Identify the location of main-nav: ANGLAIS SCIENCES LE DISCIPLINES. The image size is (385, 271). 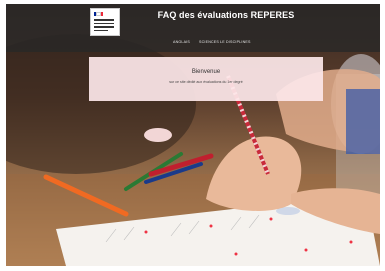
(193, 45).